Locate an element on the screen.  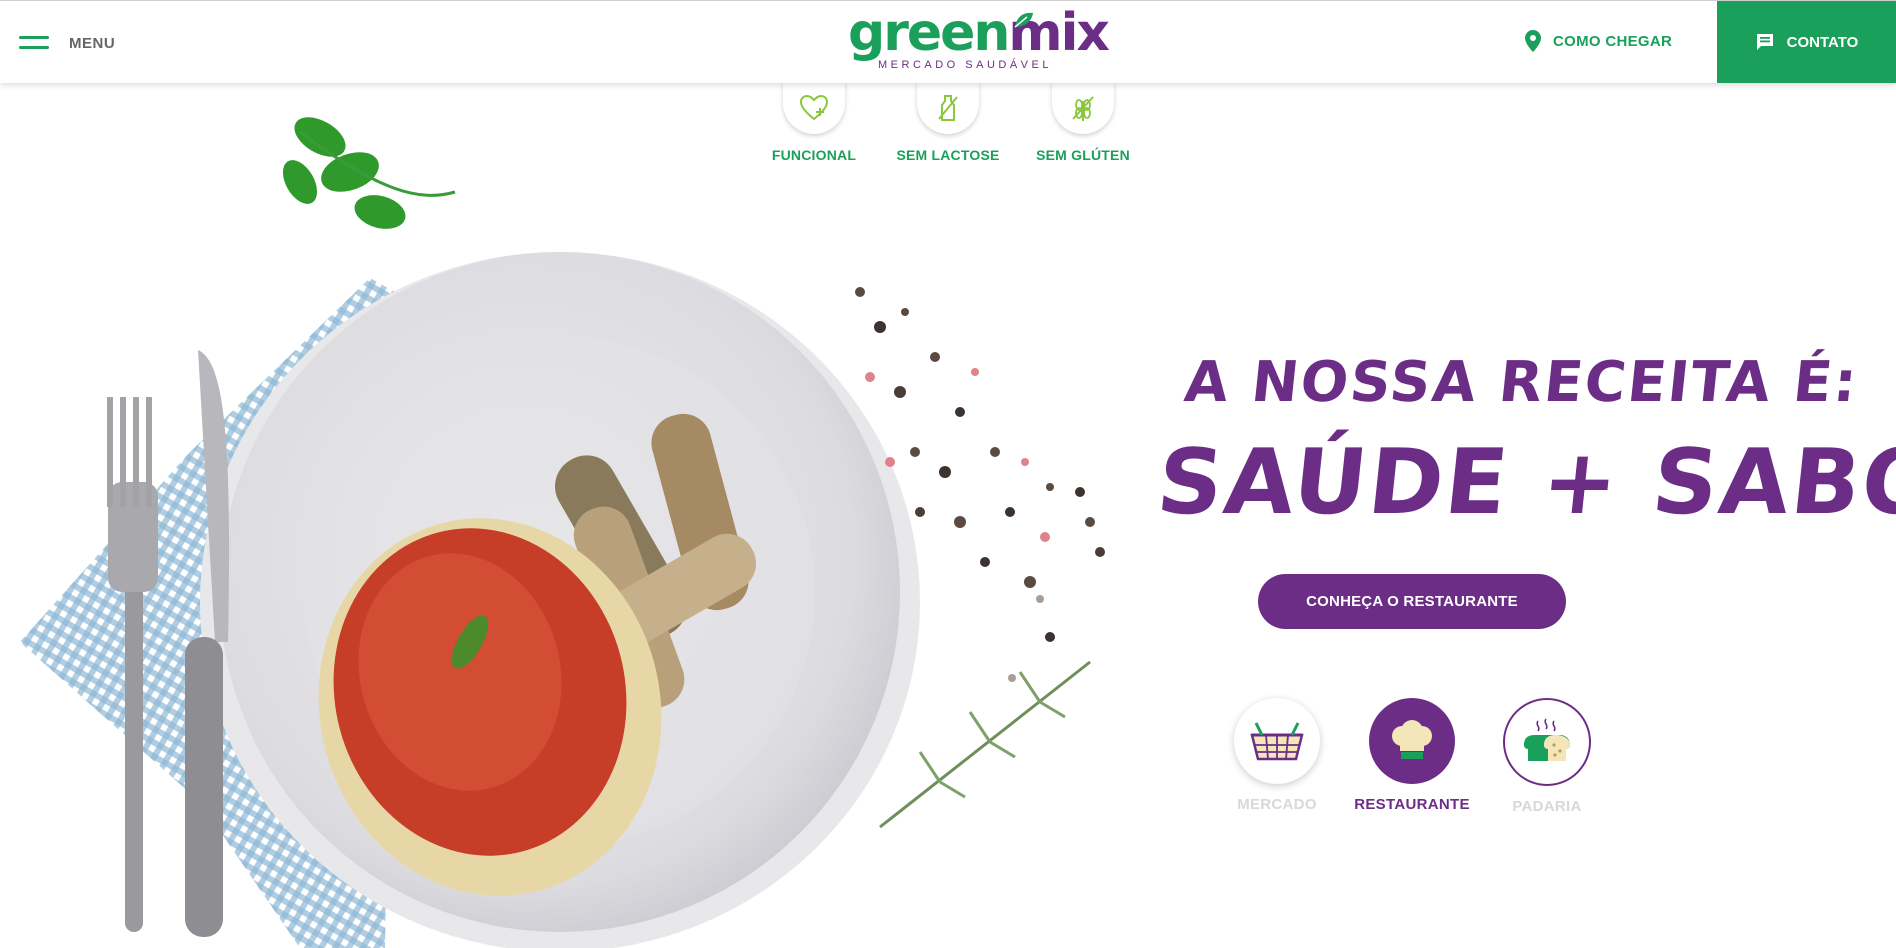
no-wheat-icon is located at coordinates (1083, 108).